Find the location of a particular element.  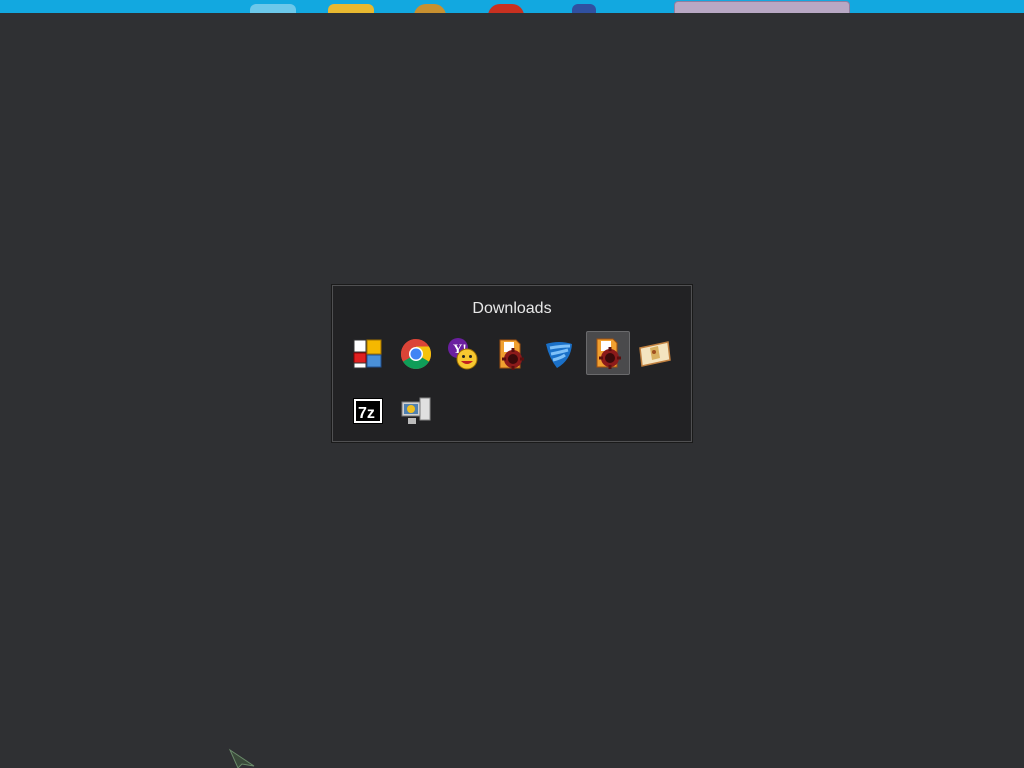

chrome-icon is located at coordinates (416, 354).